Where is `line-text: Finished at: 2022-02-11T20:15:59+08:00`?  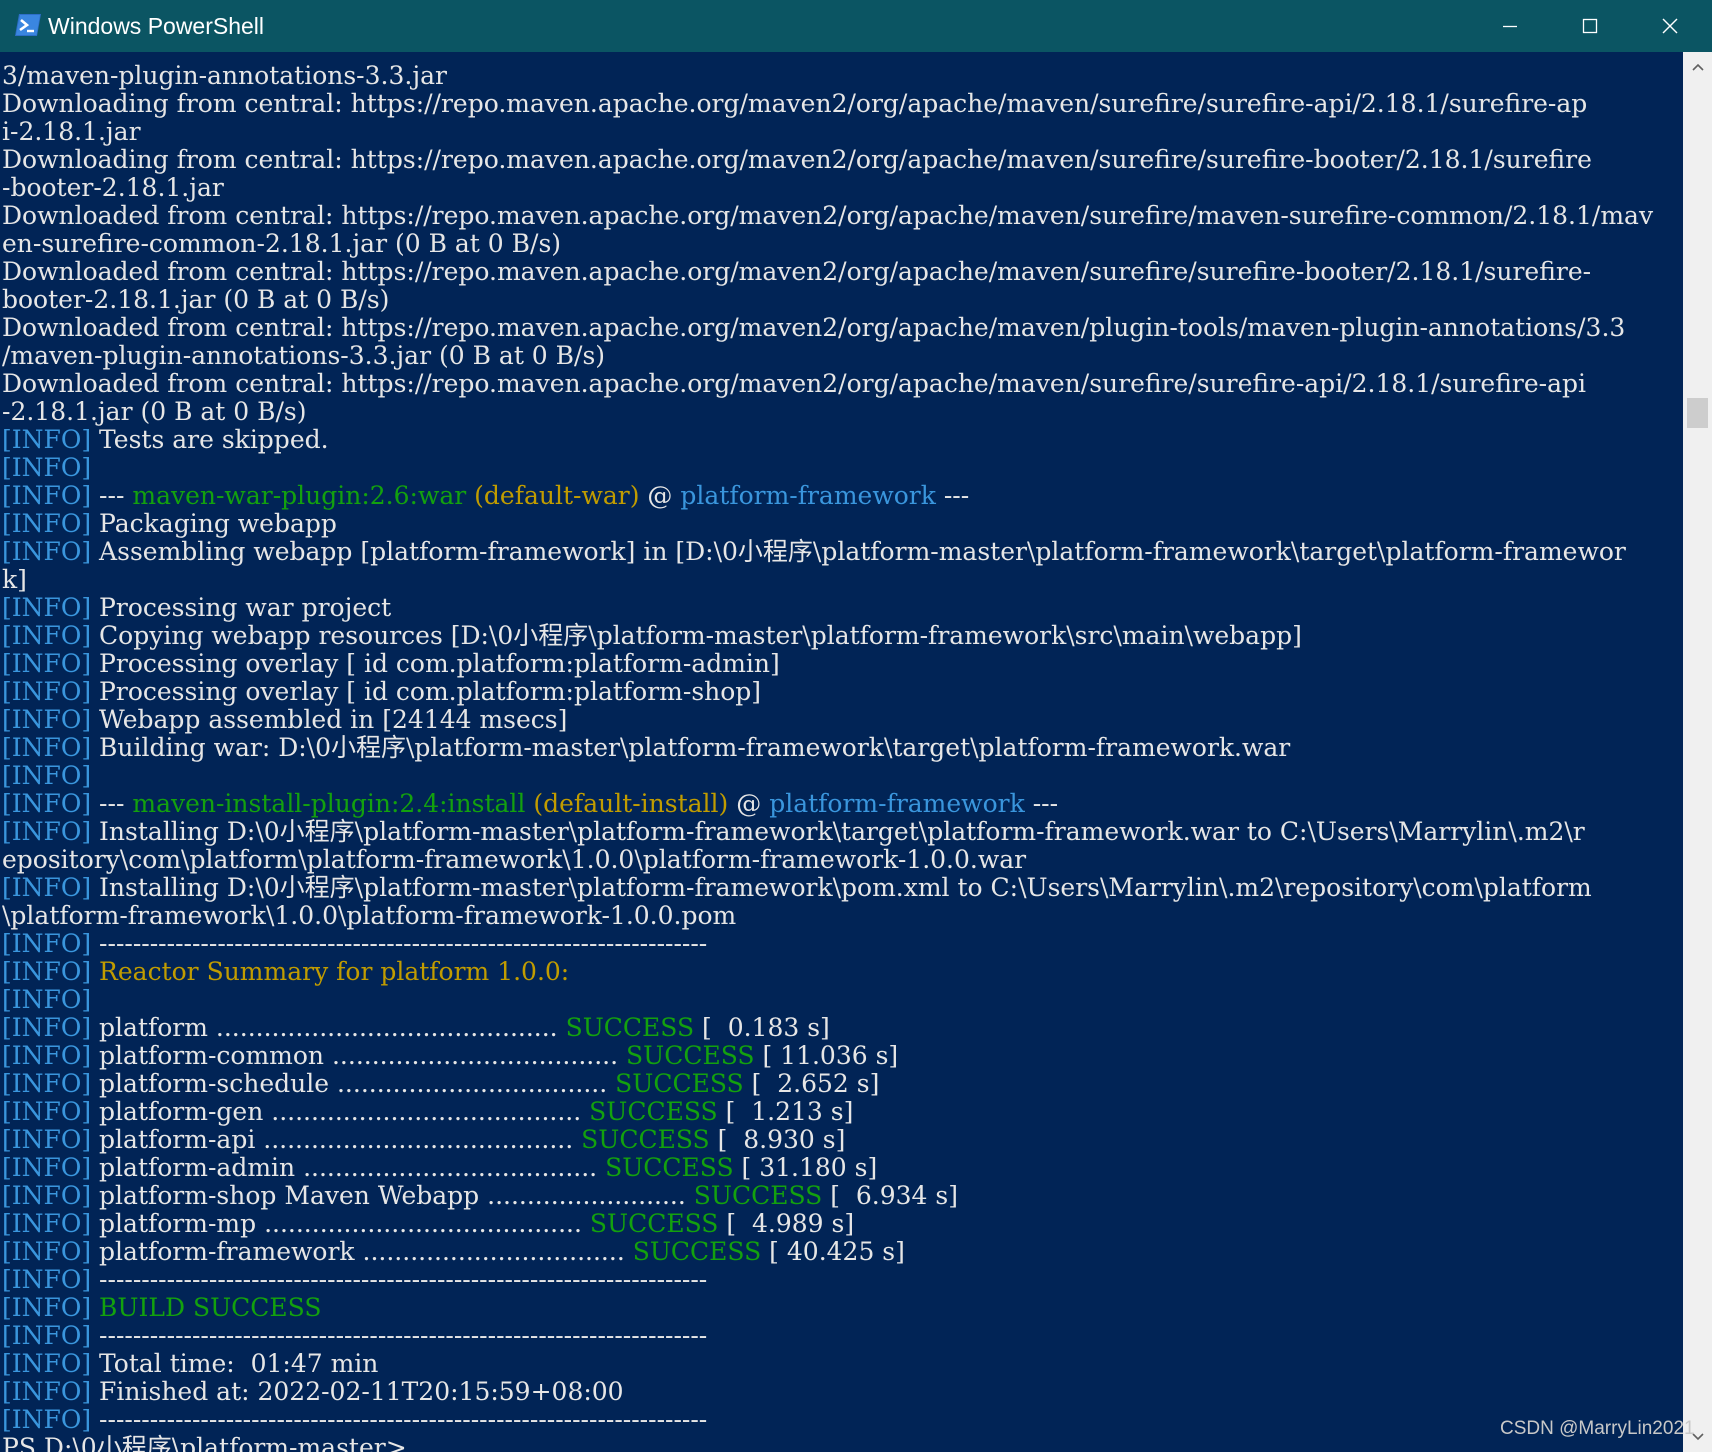
line-text: Finished at: 2022-02-11T20:15:59+08:00 is located at coordinates (357, 1391).